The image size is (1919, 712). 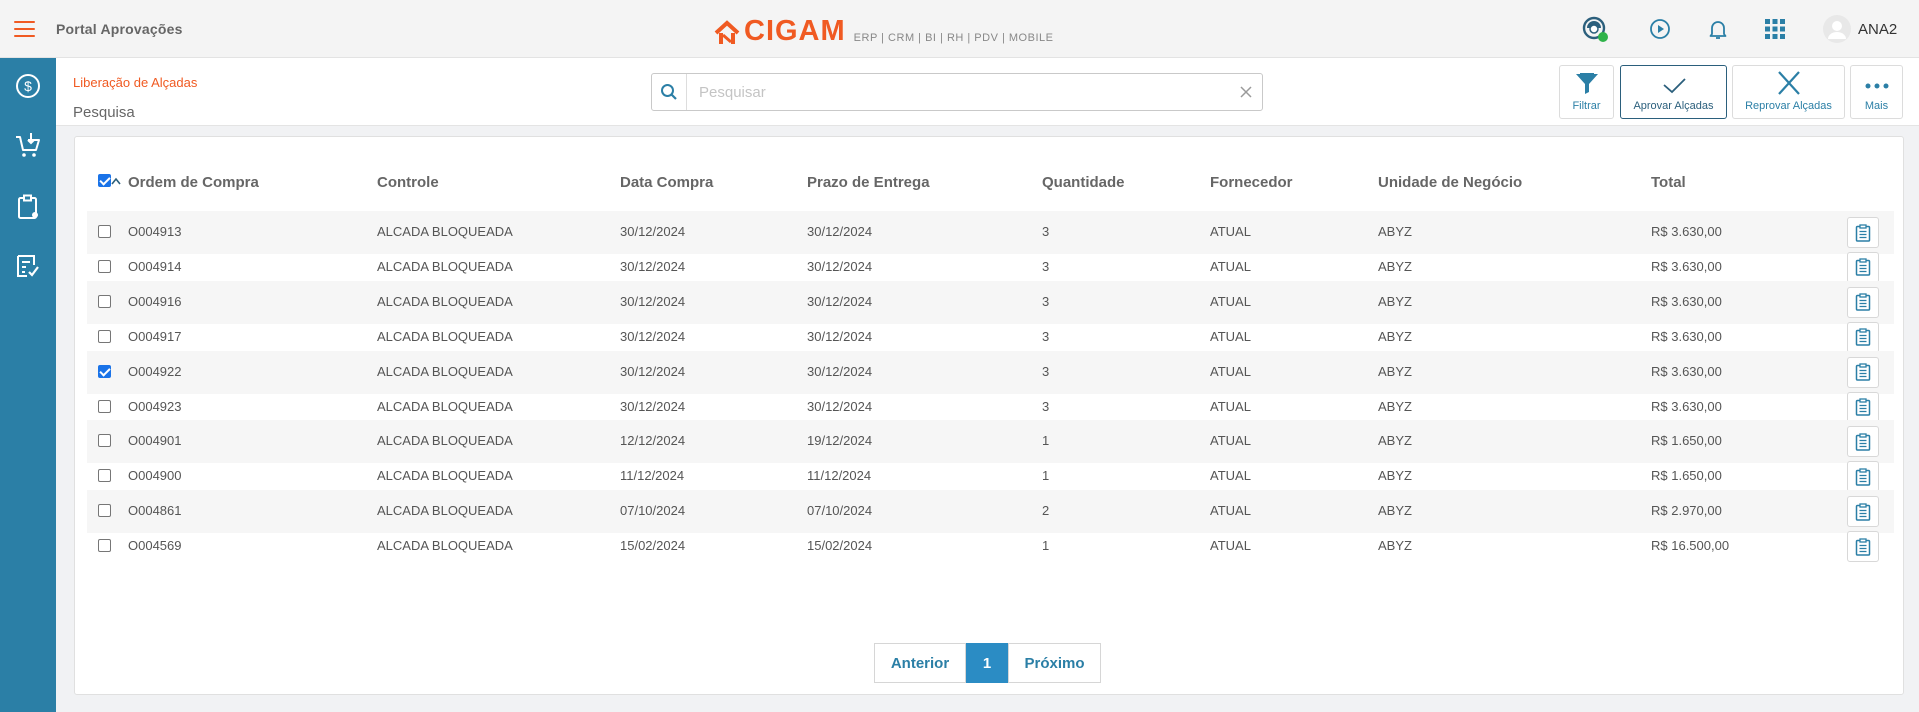 What do you see at coordinates (24, 29) in the screenshot?
I see `menu-icon` at bounding box center [24, 29].